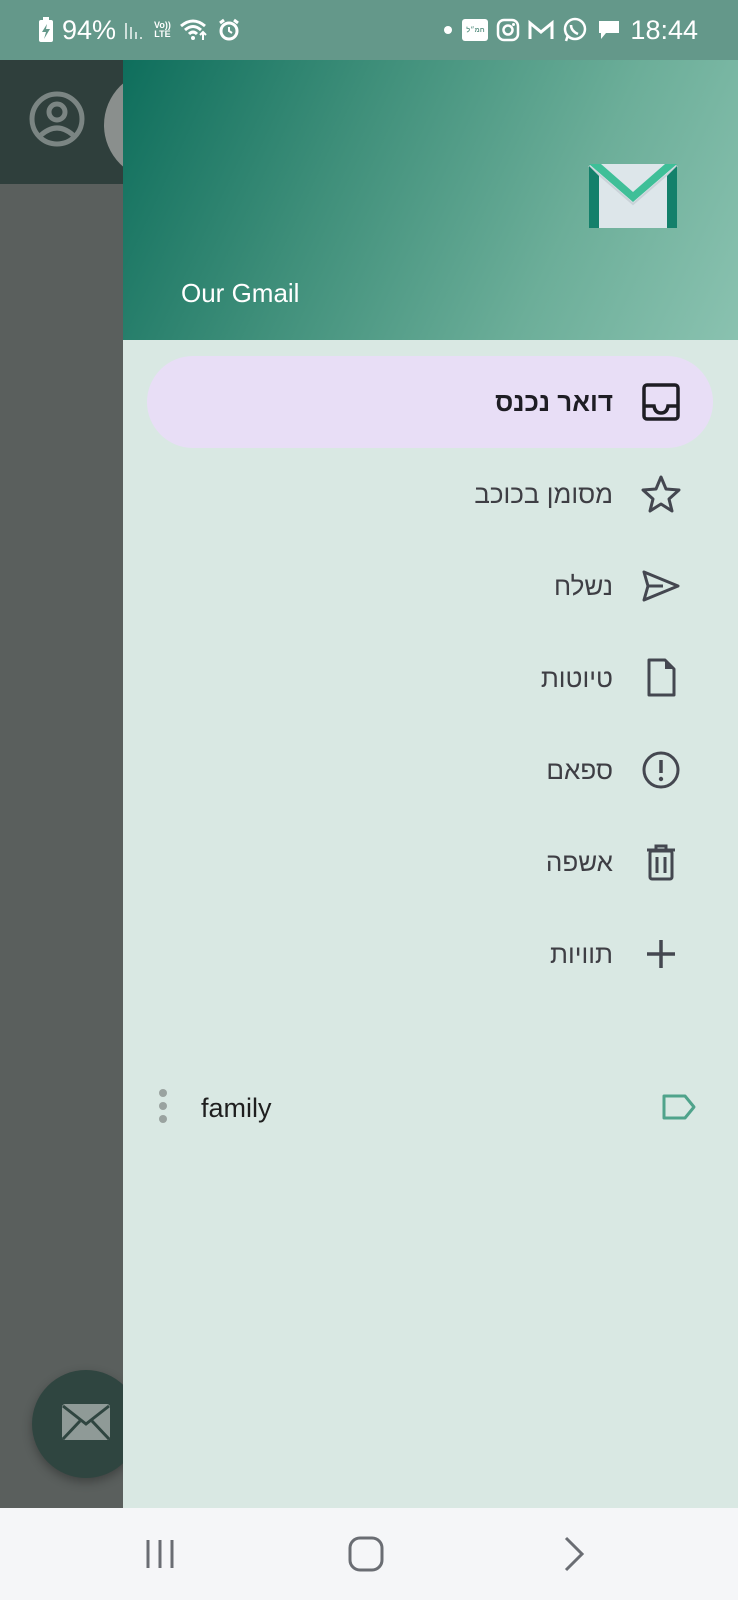 Image resolution: width=738 pixels, height=1600 pixels. Describe the element at coordinates (576, 678) in the screenshot. I see `drawer-item-label: טיוטות` at that location.